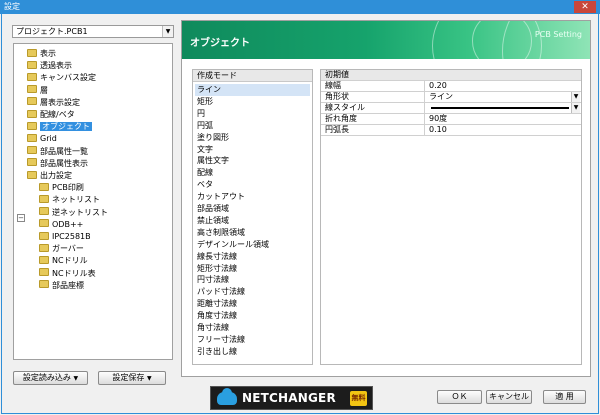 The image size is (600, 415). Describe the element at coordinates (56, 66) in the screenshot. I see `tree-item-label: 透過表示` at that location.